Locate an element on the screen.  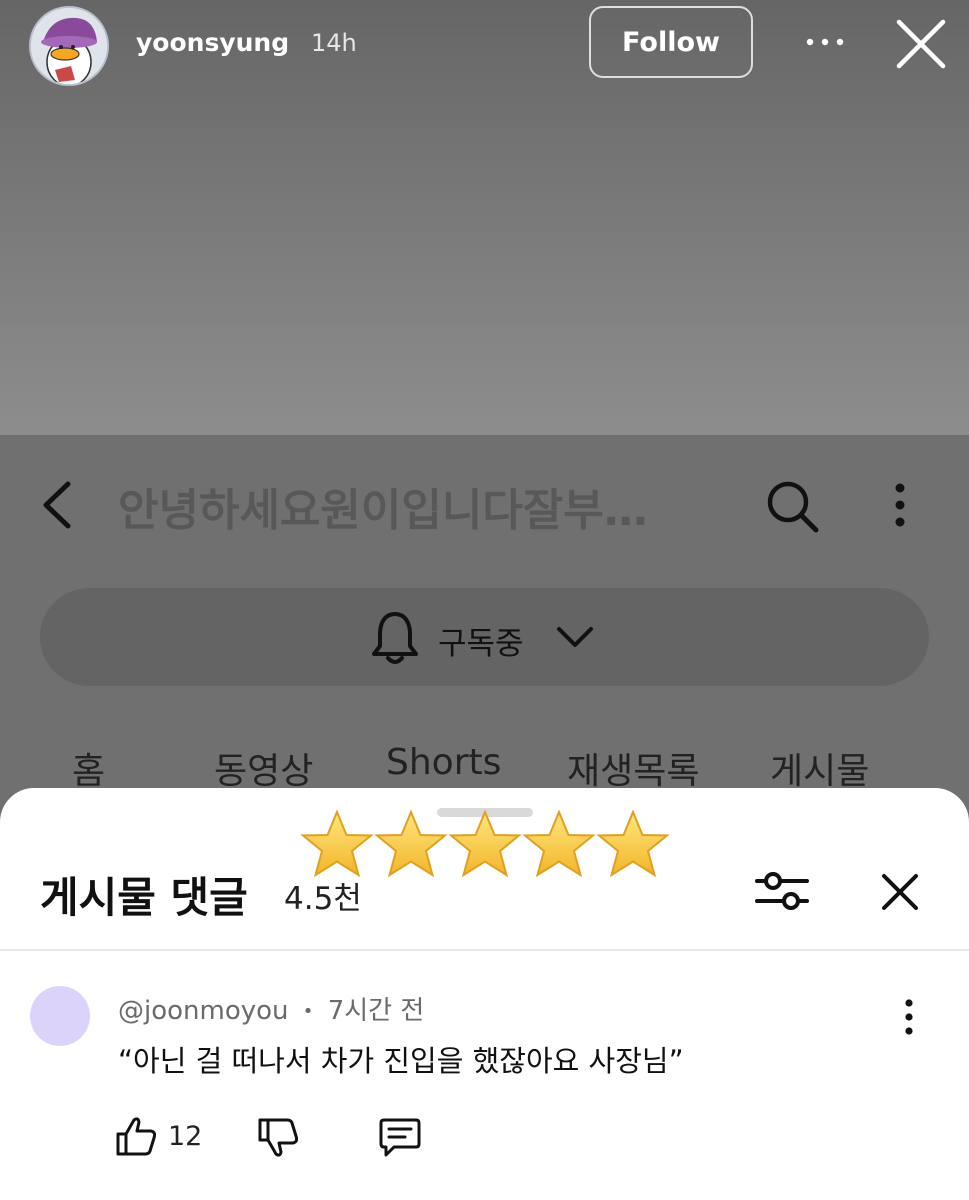
story-time: 14h is located at coordinates (334, 43).